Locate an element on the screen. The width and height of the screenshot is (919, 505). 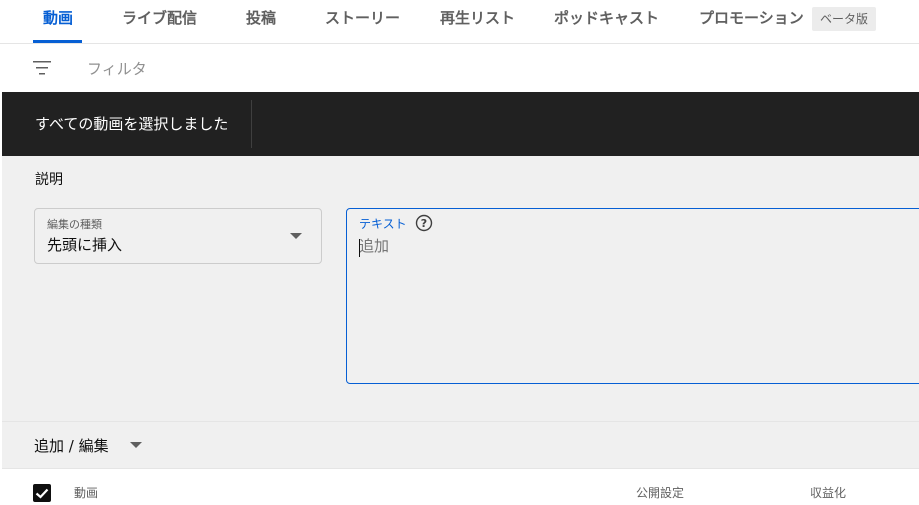
edit-type-value: 先頭に挿入 is located at coordinates (85, 245).